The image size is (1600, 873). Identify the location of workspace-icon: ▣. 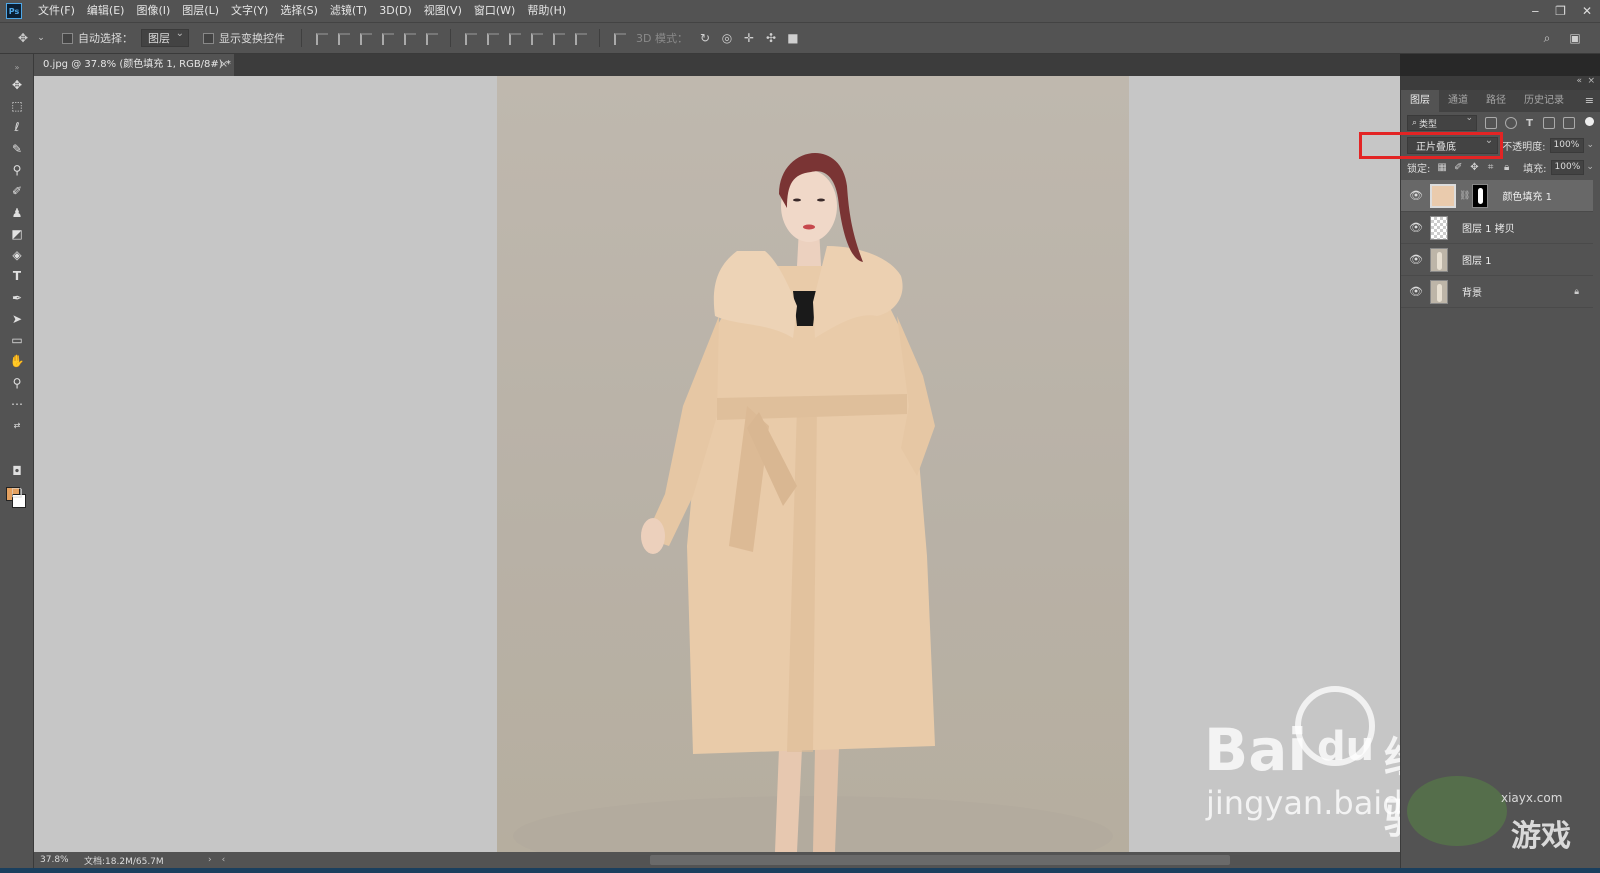
(1575, 38).